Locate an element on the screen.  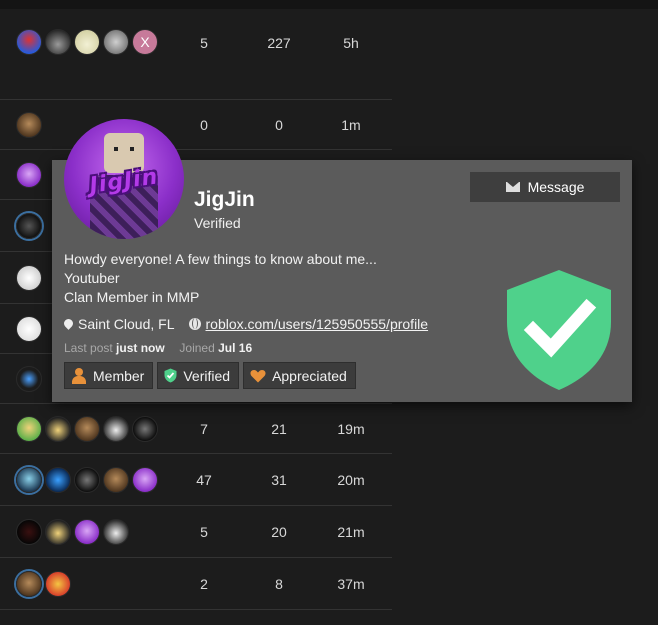
user-meta: Last post just now Joined Jul 16 is located at coordinates (158, 348).